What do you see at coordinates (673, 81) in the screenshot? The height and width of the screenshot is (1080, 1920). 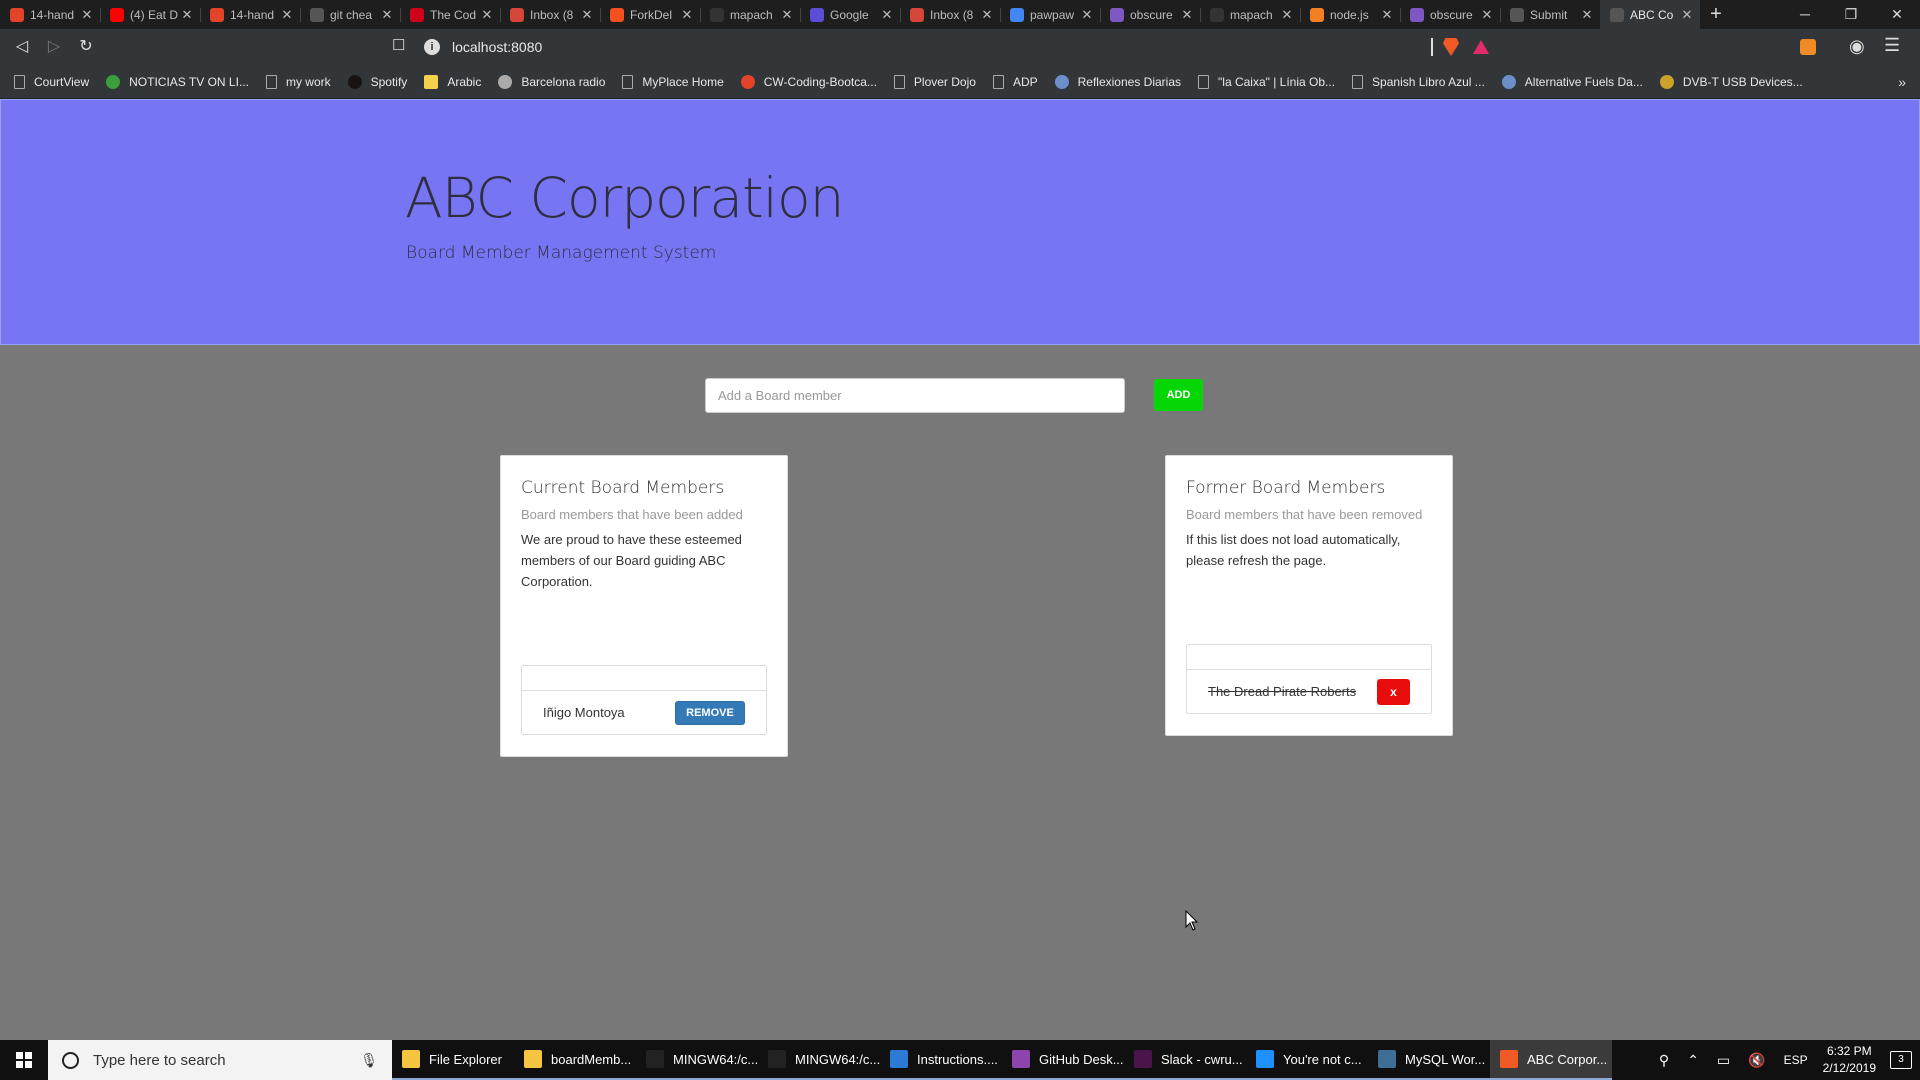 I see `bookmark-item: MyPlace Home` at bounding box center [673, 81].